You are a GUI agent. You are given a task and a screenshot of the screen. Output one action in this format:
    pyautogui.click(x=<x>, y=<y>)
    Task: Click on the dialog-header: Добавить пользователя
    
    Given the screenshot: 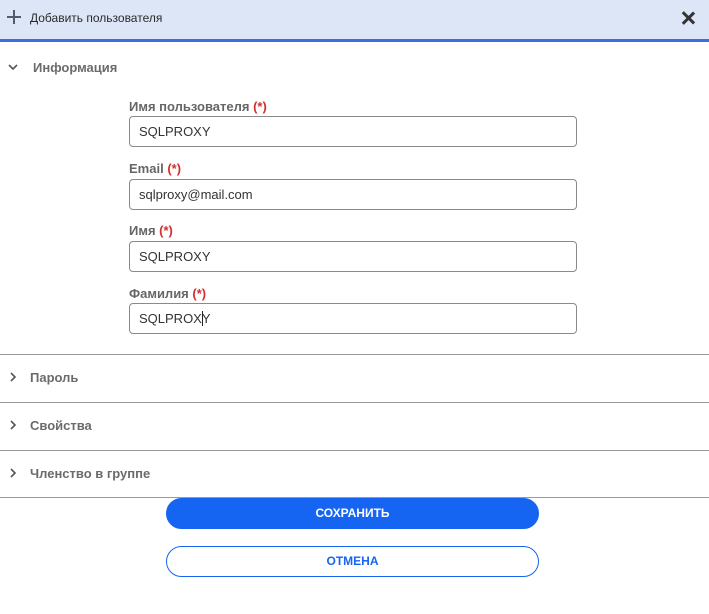 What is the action you would take?
    pyautogui.click(x=354, y=21)
    